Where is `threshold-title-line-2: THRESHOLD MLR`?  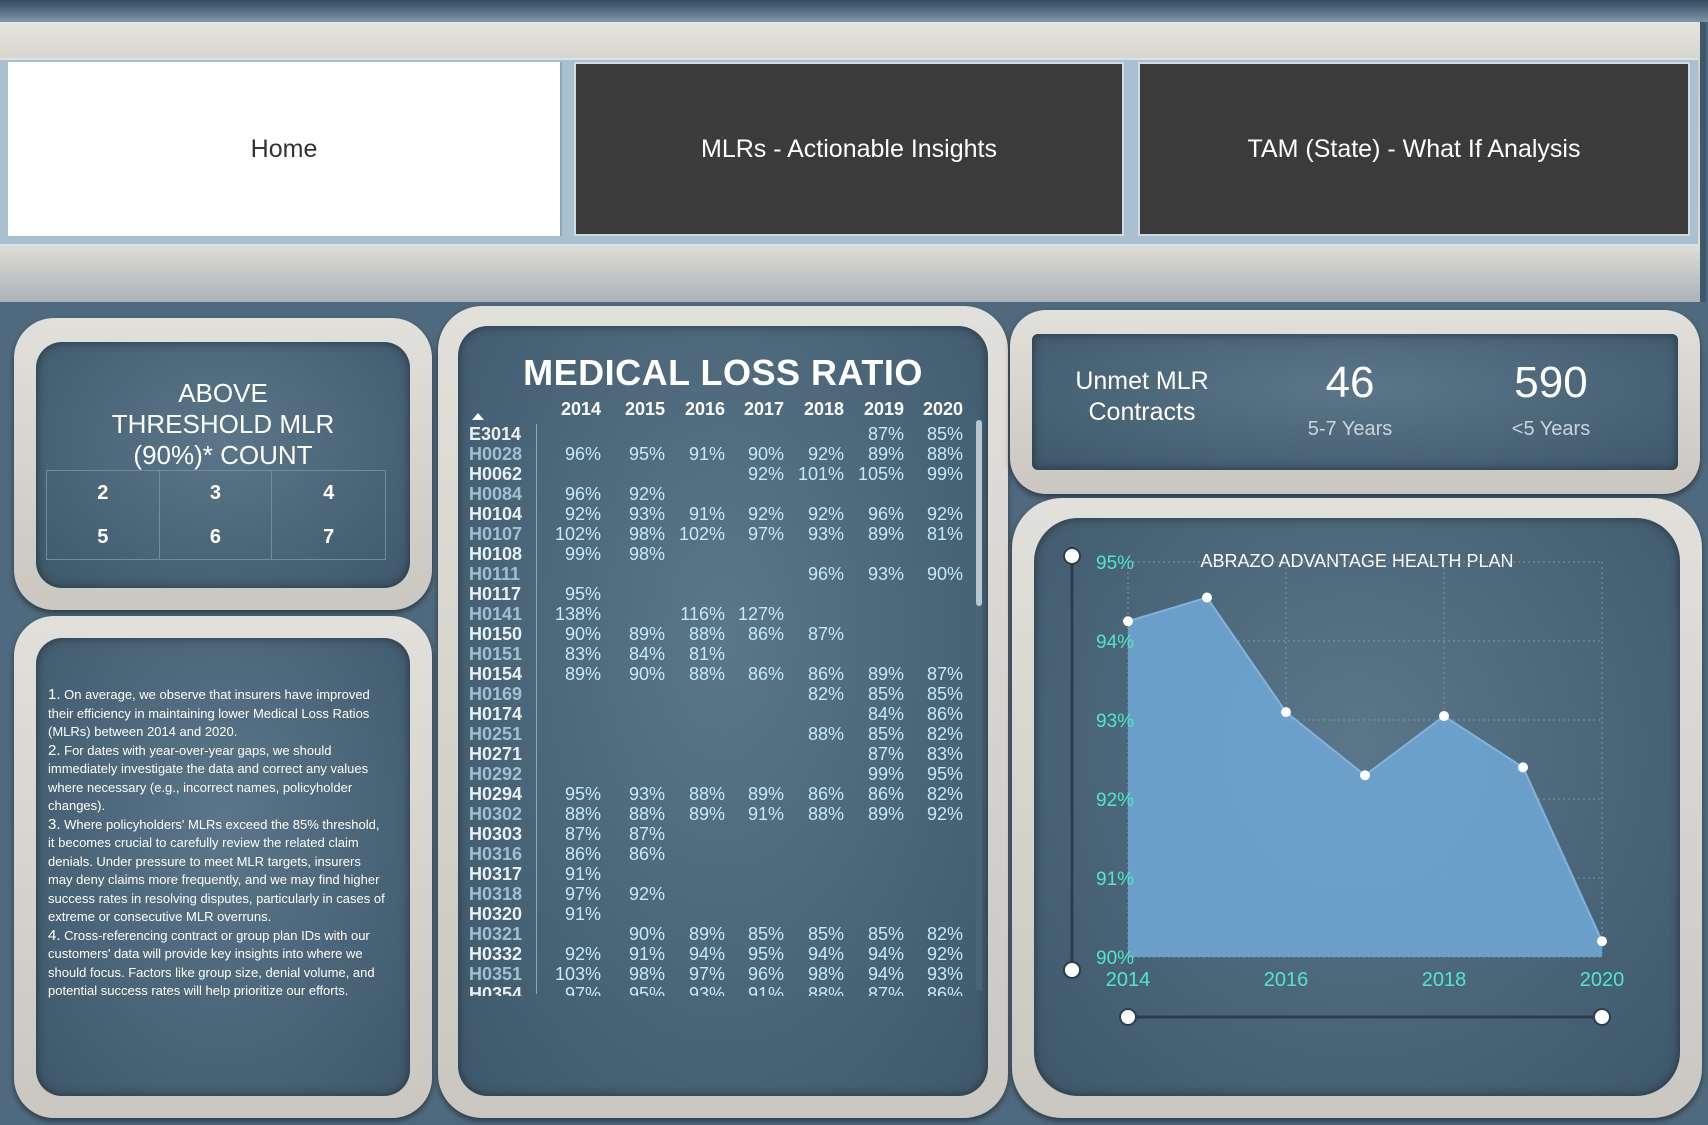
threshold-title-line-2: THRESHOLD MLR is located at coordinates (223, 424).